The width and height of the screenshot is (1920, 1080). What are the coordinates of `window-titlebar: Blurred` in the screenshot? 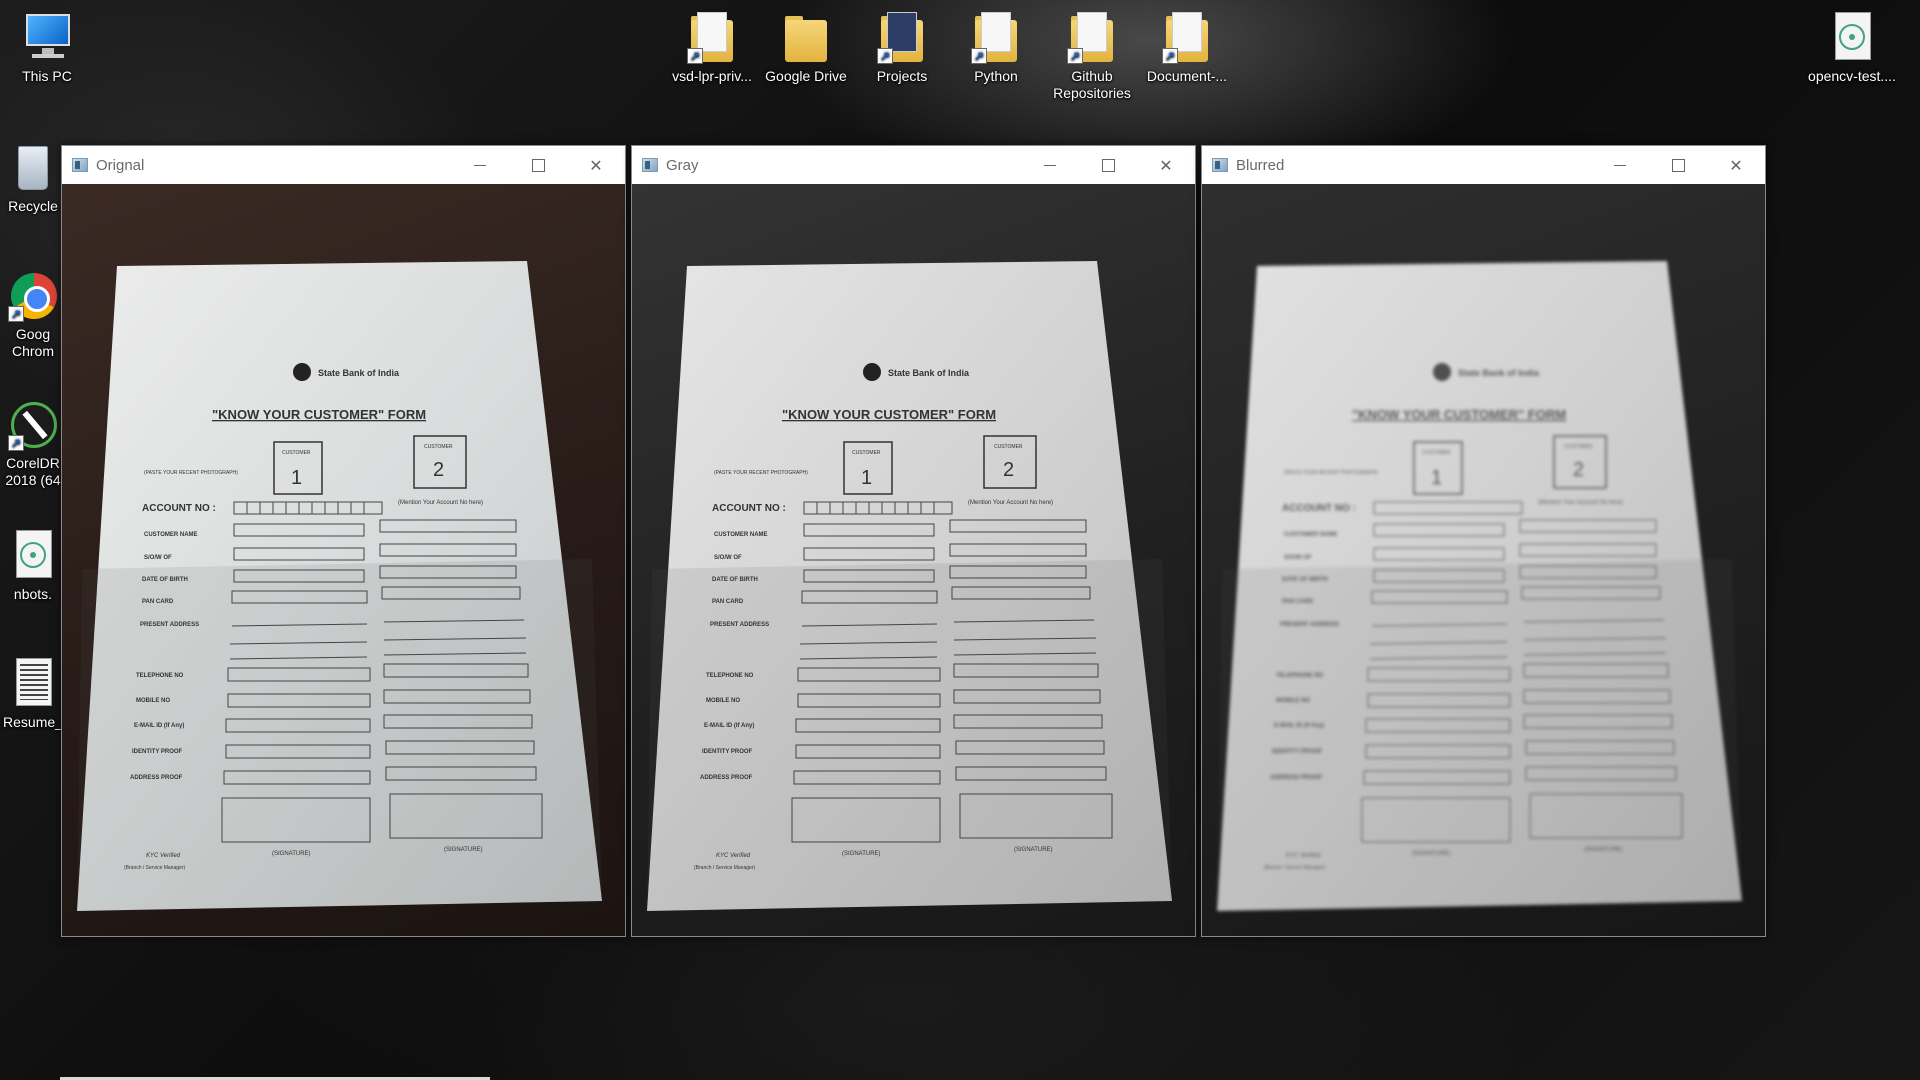 It's located at (1483, 165).